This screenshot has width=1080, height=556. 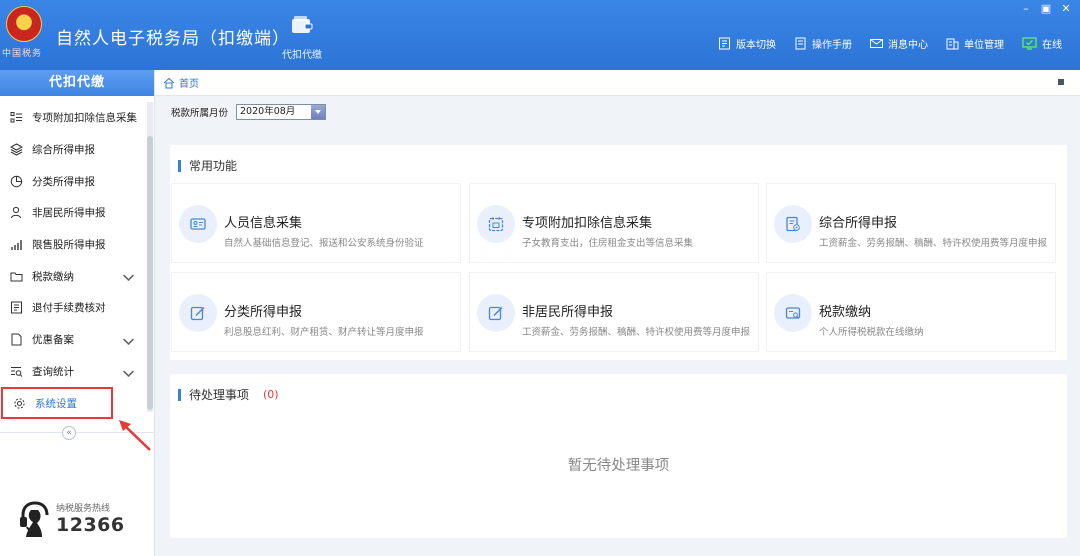 What do you see at coordinates (876, 43) in the screenshot?
I see `message-icon` at bounding box center [876, 43].